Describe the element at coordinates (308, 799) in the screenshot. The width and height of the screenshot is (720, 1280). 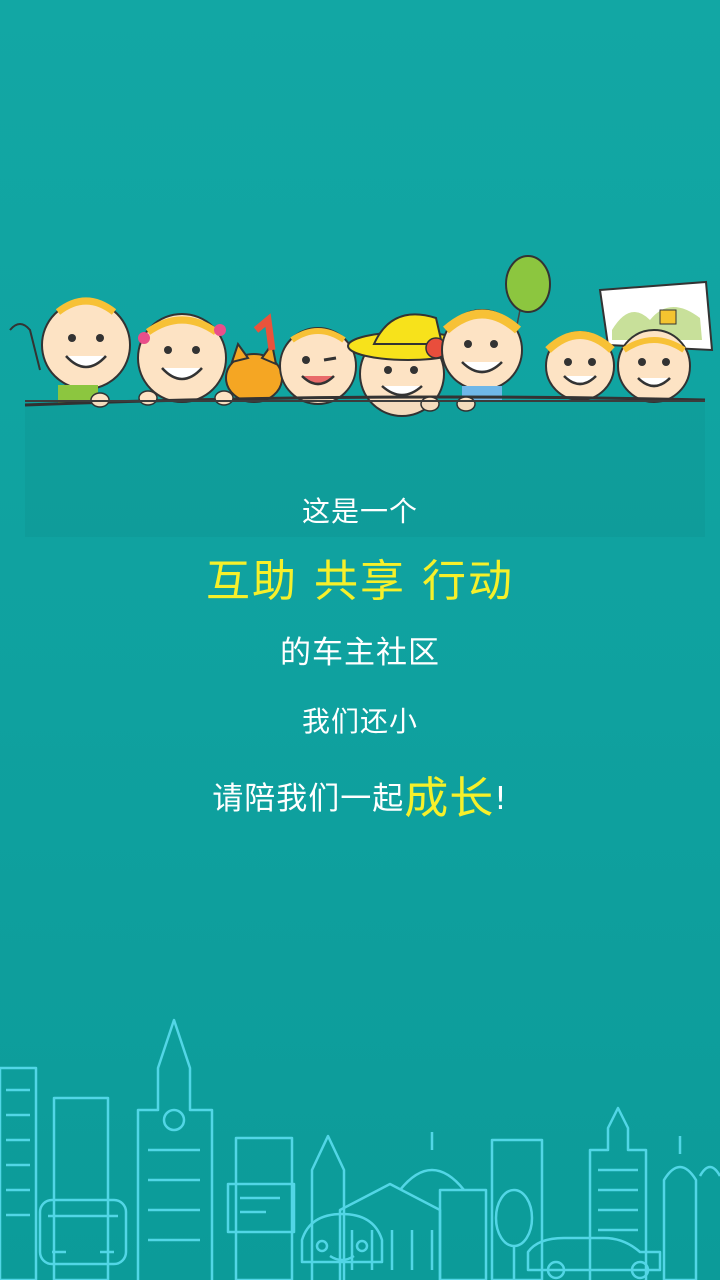
I see `invite-text: 请陪我们一起` at that location.